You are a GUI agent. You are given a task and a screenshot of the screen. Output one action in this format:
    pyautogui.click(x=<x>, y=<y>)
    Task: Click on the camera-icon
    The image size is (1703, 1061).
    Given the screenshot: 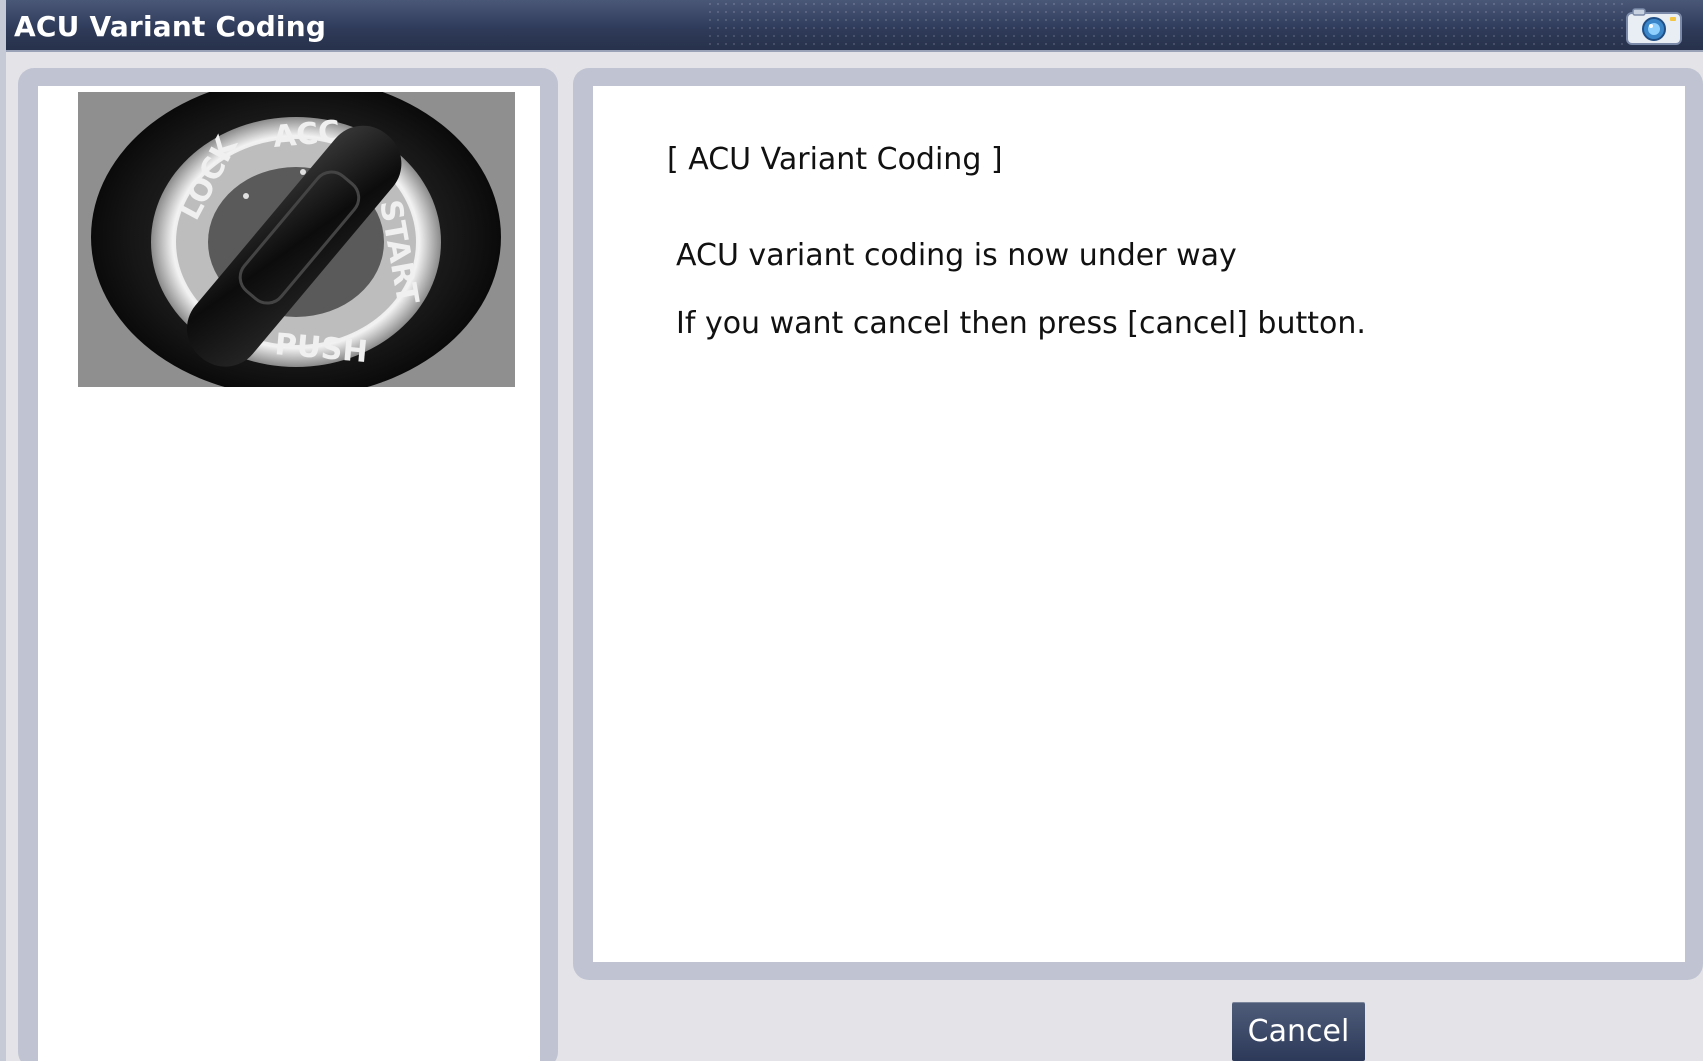 What is the action you would take?
    pyautogui.click(x=1654, y=26)
    